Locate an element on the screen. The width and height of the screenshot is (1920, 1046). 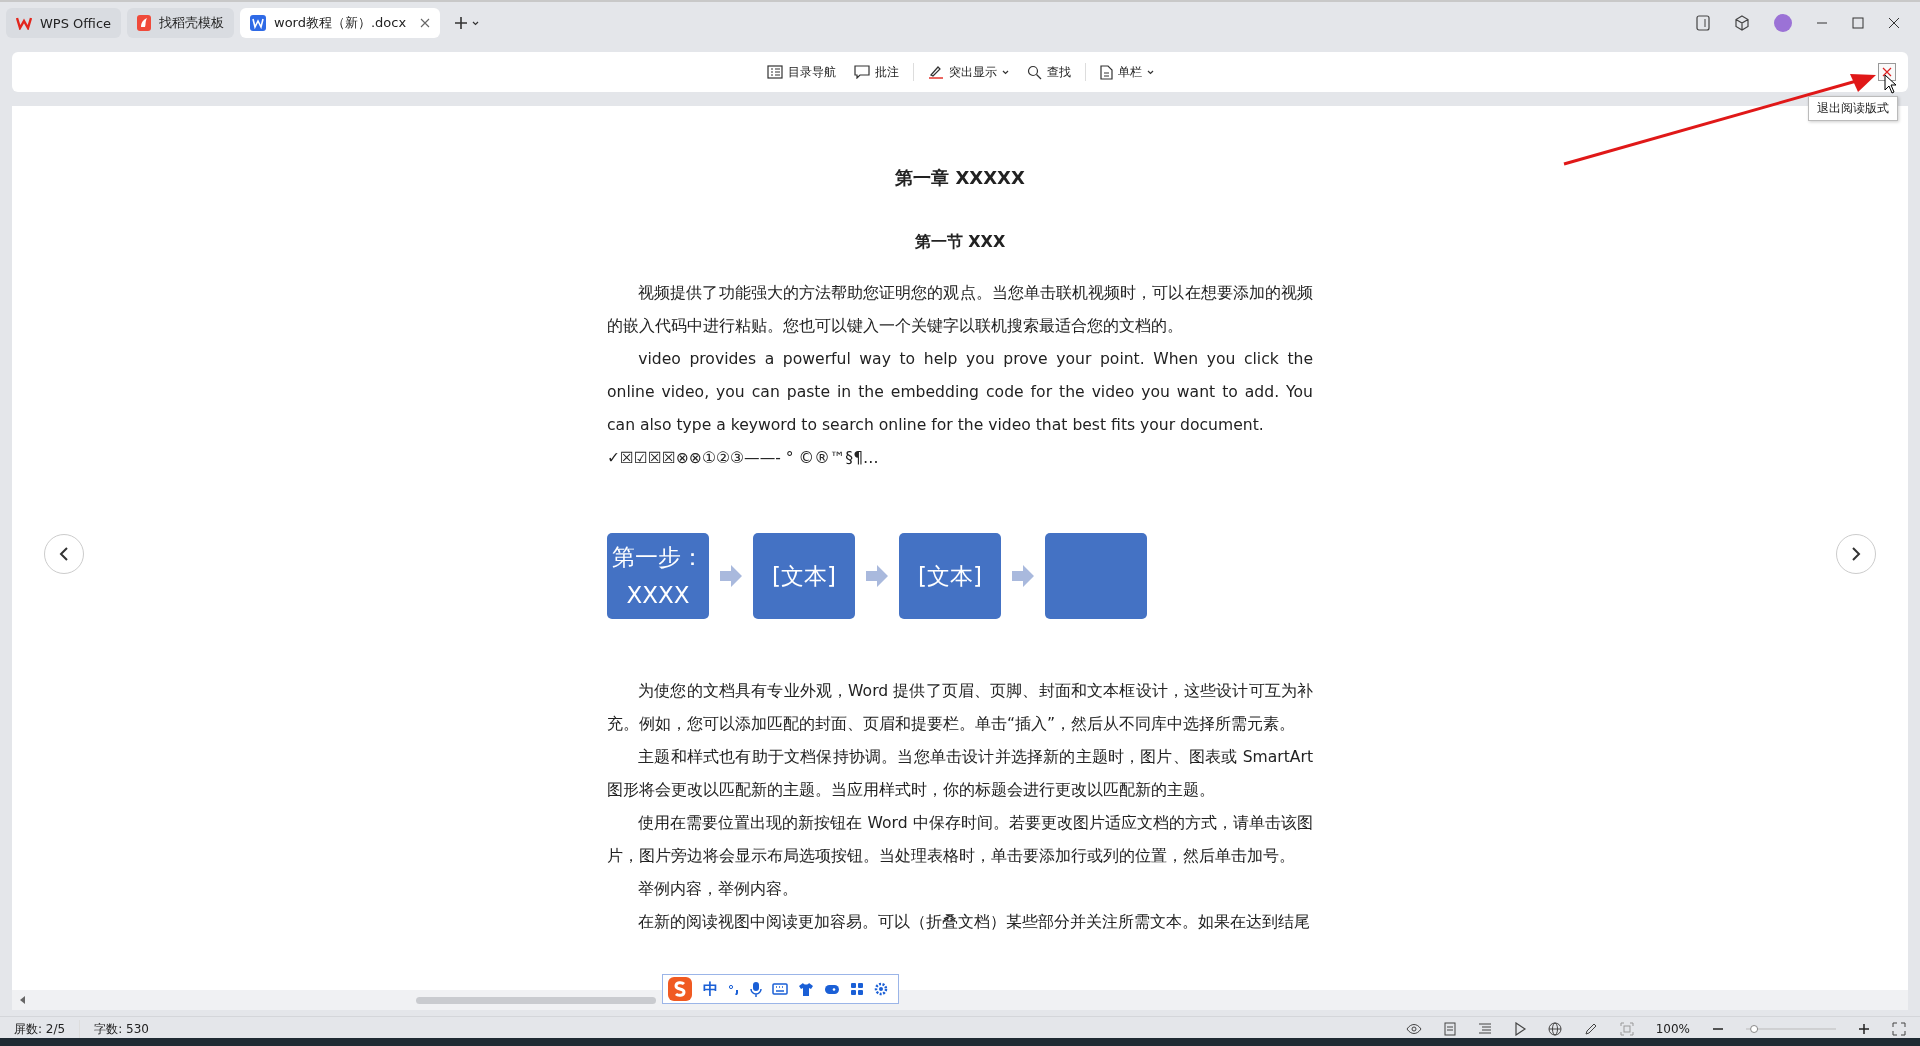
avatar is located at coordinates (1783, 23).